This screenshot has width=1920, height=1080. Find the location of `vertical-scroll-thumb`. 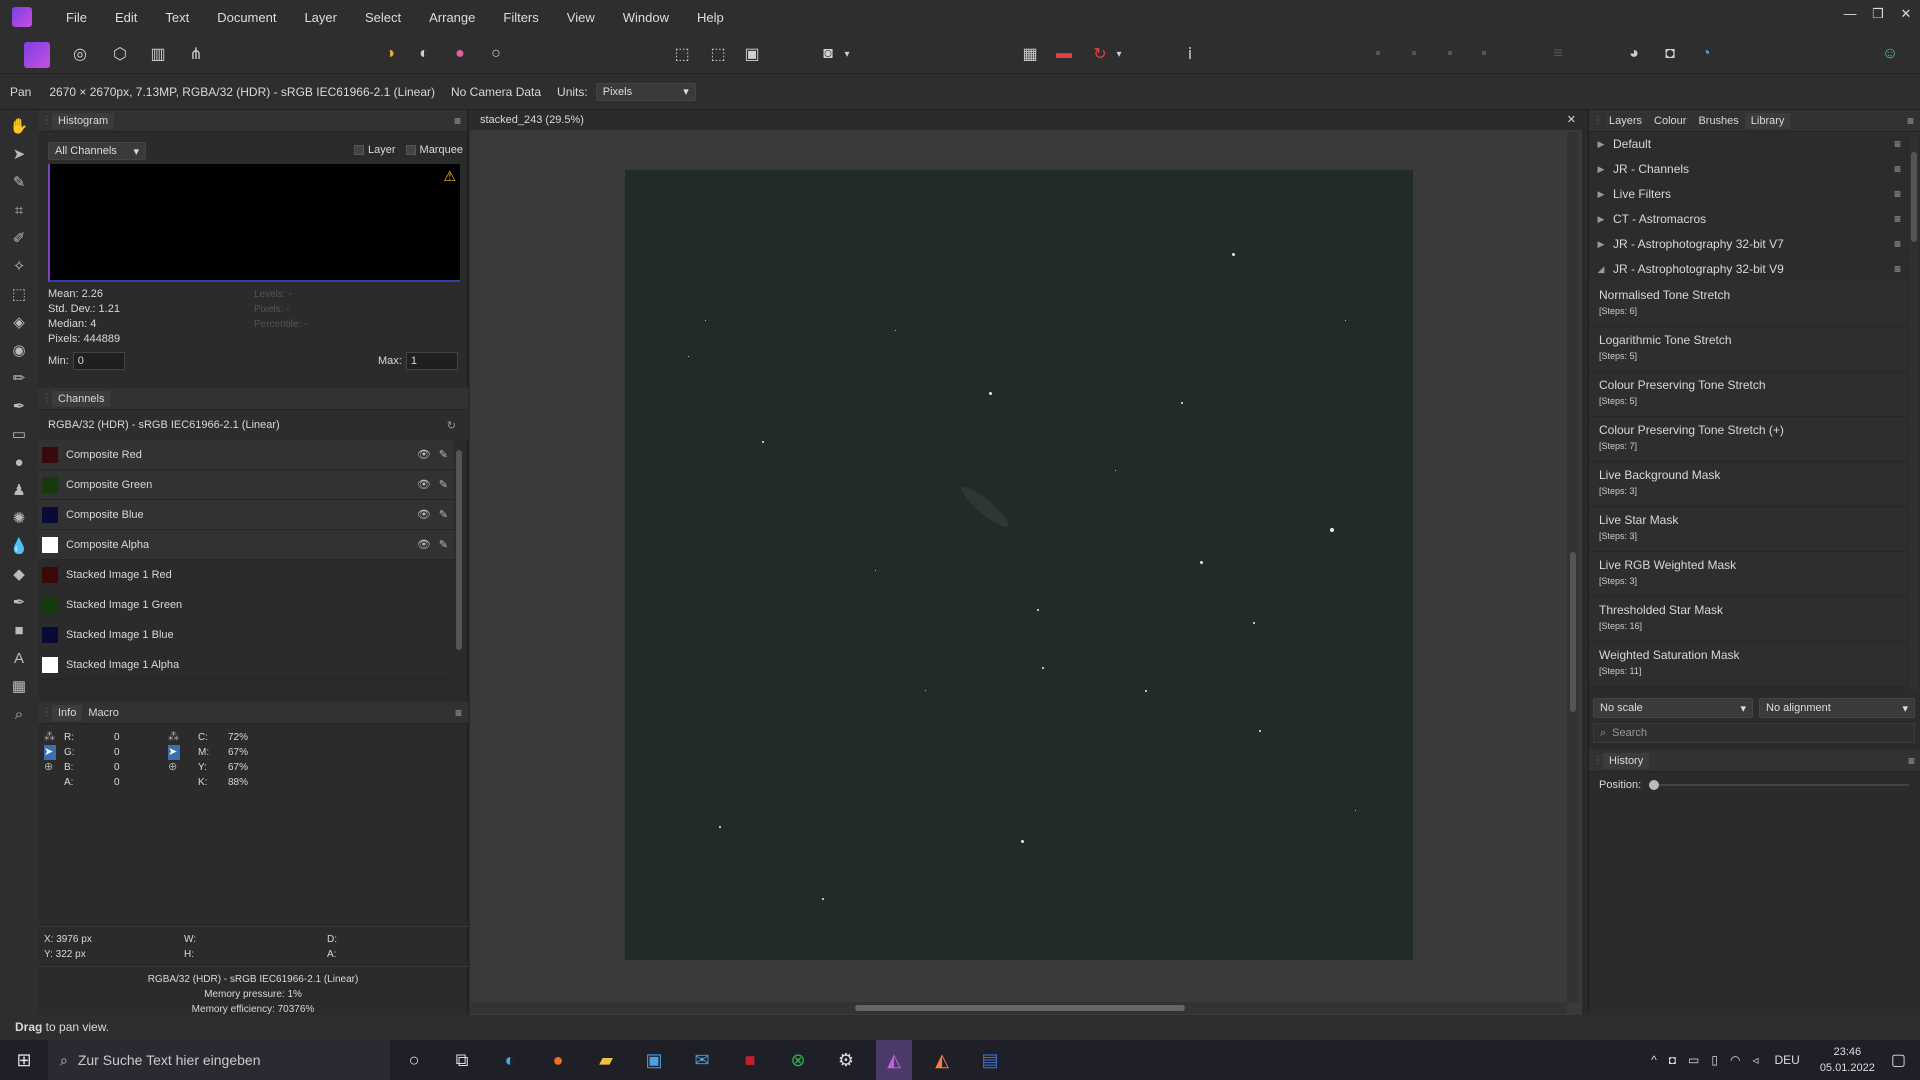

vertical-scroll-thumb is located at coordinates (1573, 632).